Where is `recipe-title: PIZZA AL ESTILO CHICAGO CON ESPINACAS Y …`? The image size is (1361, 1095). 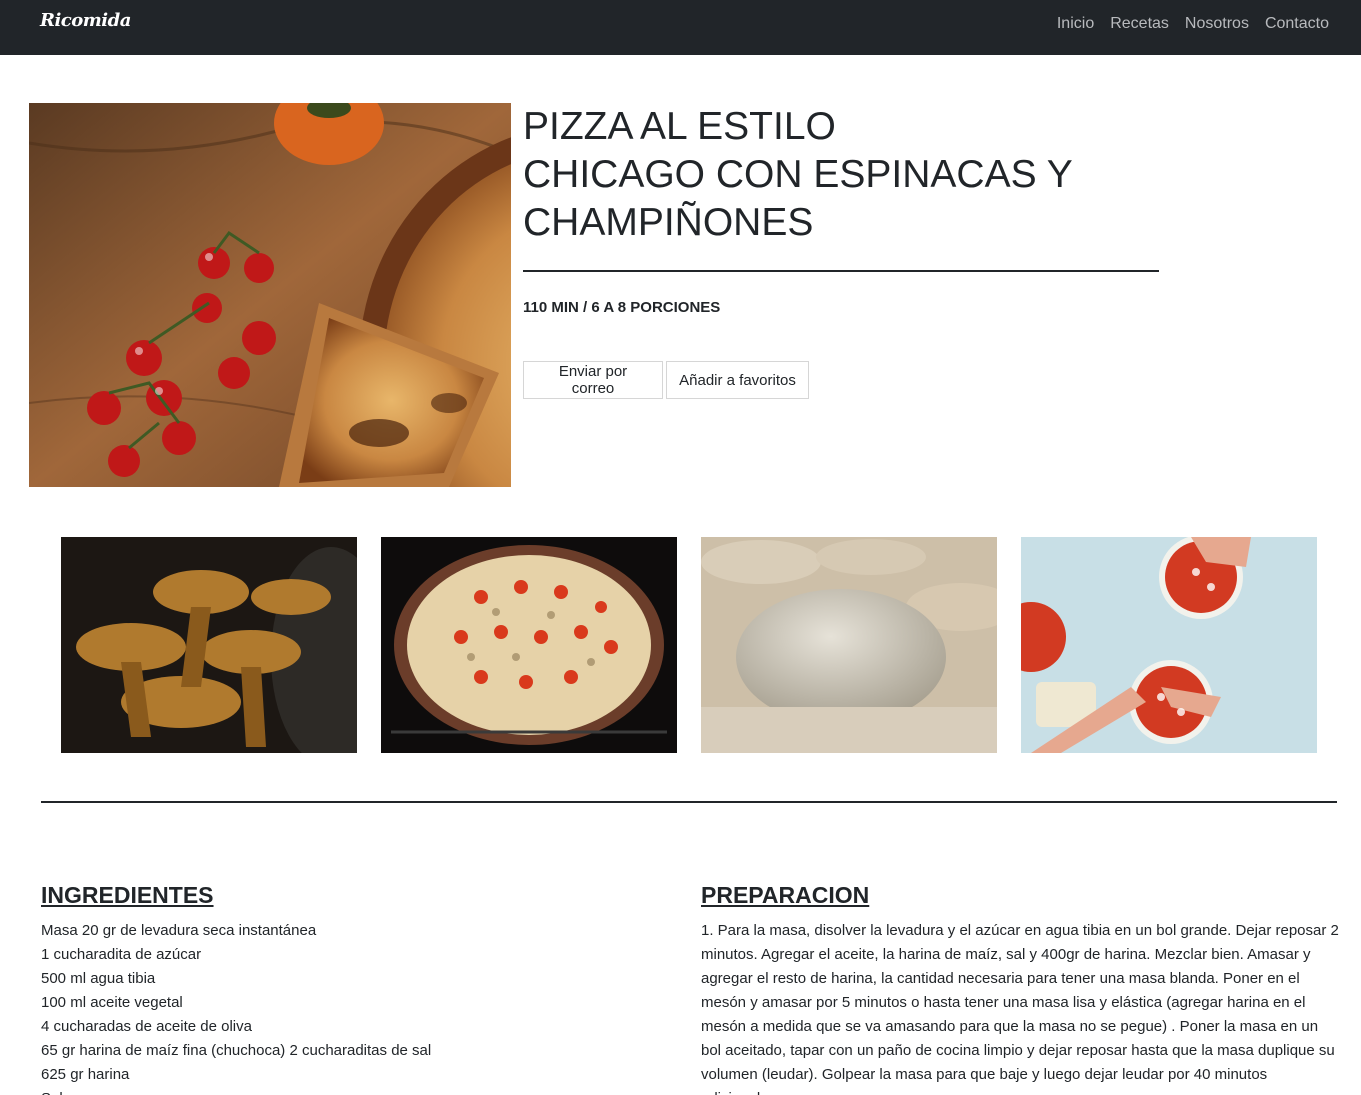
recipe-title: PIZZA AL ESTILO CHICAGO CON ESPINACAS Y … is located at coordinates (843, 175).